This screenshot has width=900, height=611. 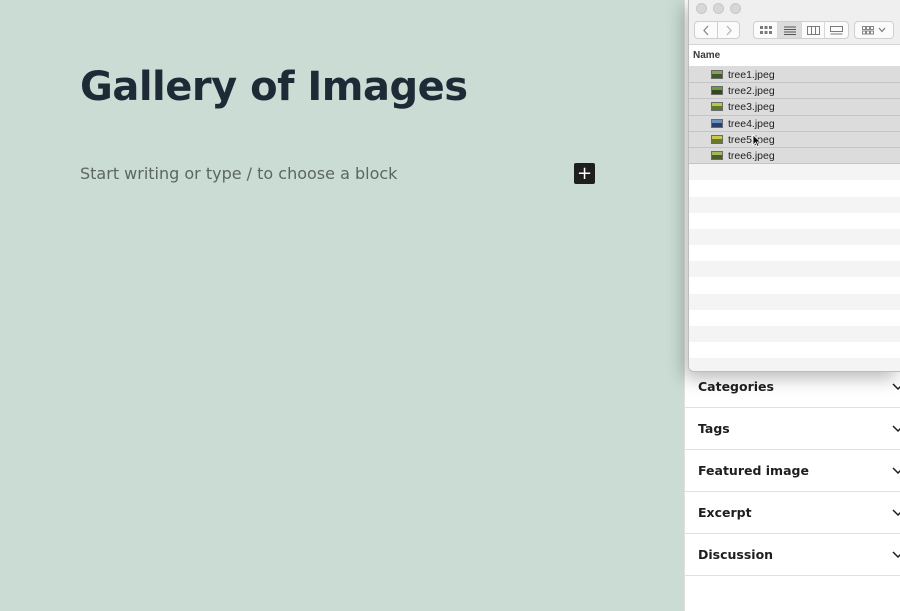 I want to click on navigation-buttons, so click(x=717, y=30).